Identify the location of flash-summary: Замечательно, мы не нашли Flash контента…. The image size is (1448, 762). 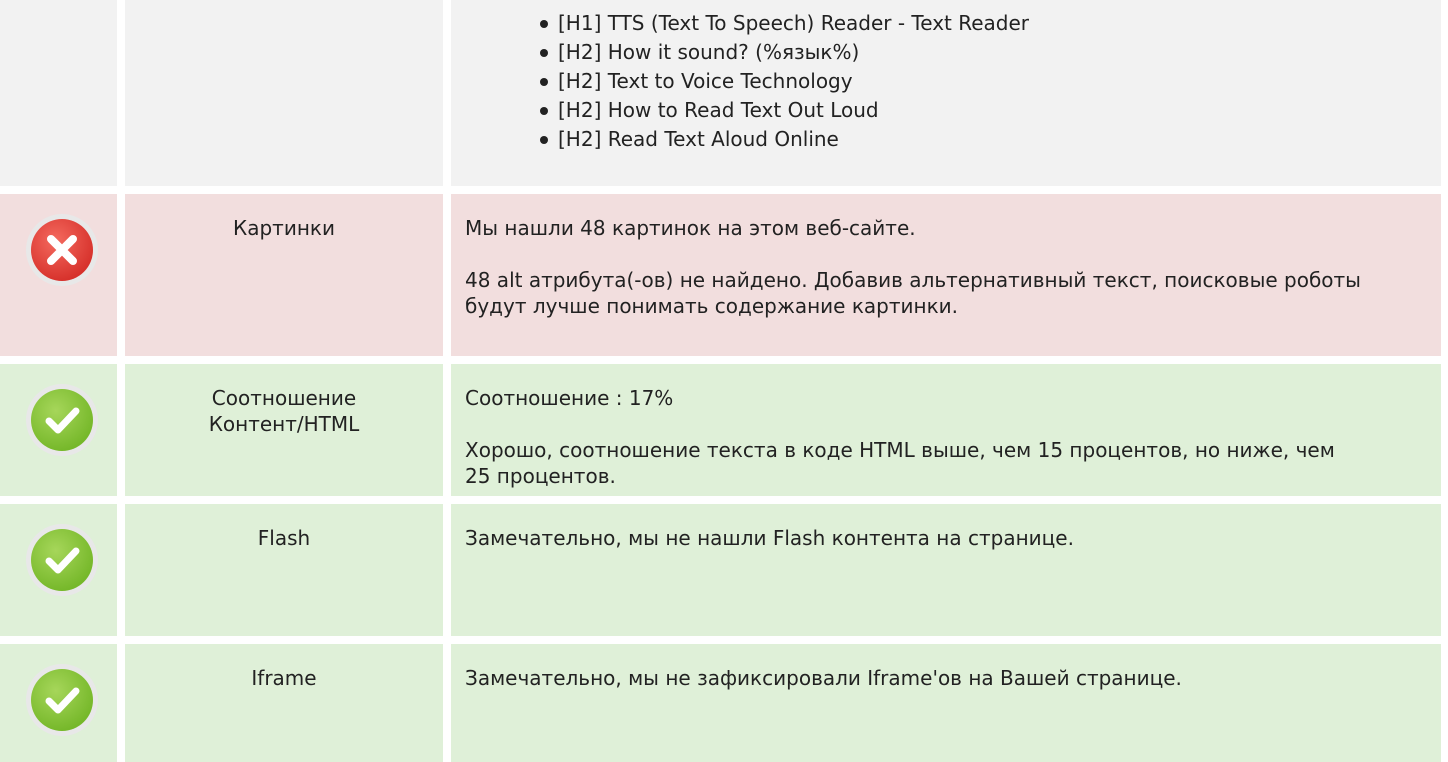
(769, 538).